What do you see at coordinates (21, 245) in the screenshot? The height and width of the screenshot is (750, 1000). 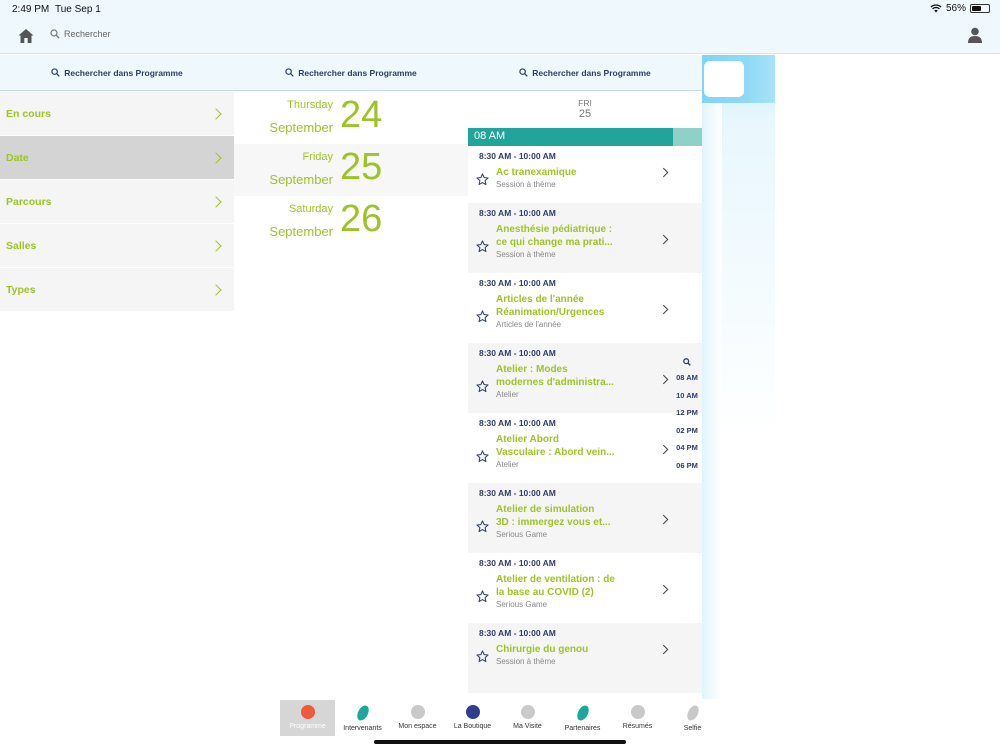 I see `menu-item-label: Salles` at bounding box center [21, 245].